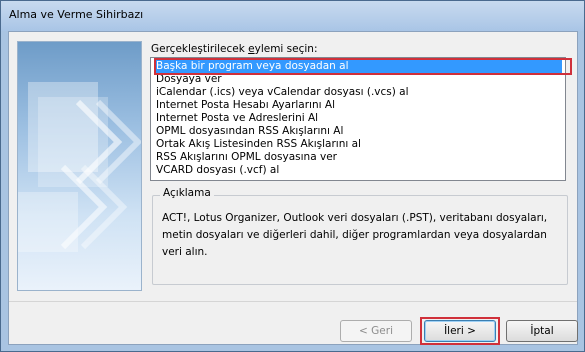  I want to click on cancel-button: İptal, so click(542, 331).